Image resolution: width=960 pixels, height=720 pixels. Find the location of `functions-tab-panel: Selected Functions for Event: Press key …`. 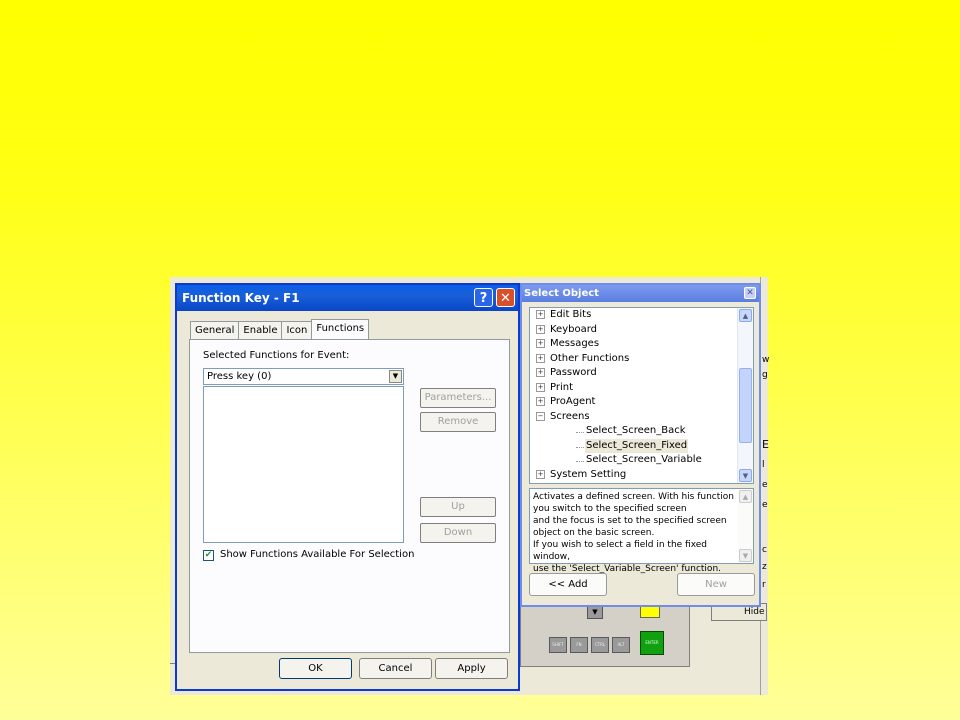

functions-tab-panel: Selected Functions for Event: Press key … is located at coordinates (349, 496).